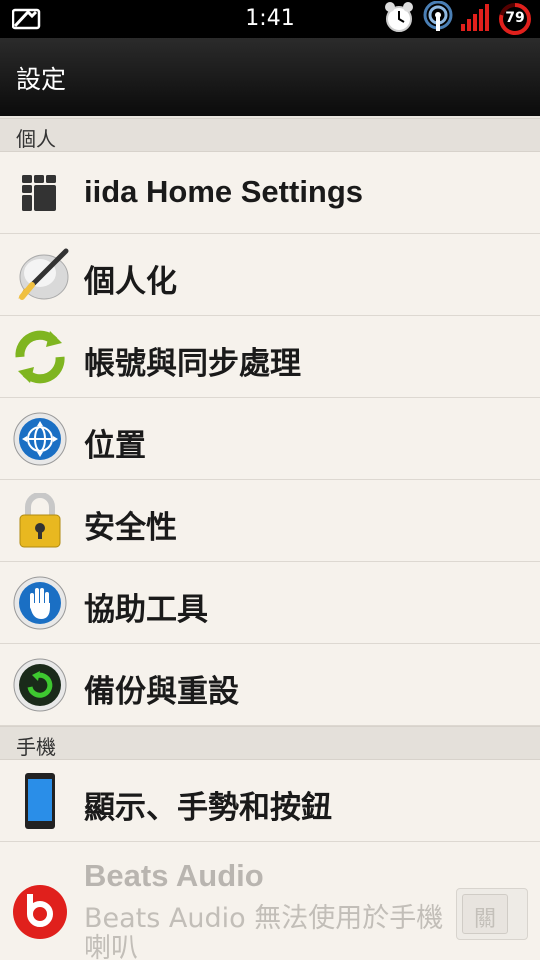 This screenshot has width=540, height=960. Describe the element at coordinates (484, 919) in the screenshot. I see `toggle-label: 關` at that location.